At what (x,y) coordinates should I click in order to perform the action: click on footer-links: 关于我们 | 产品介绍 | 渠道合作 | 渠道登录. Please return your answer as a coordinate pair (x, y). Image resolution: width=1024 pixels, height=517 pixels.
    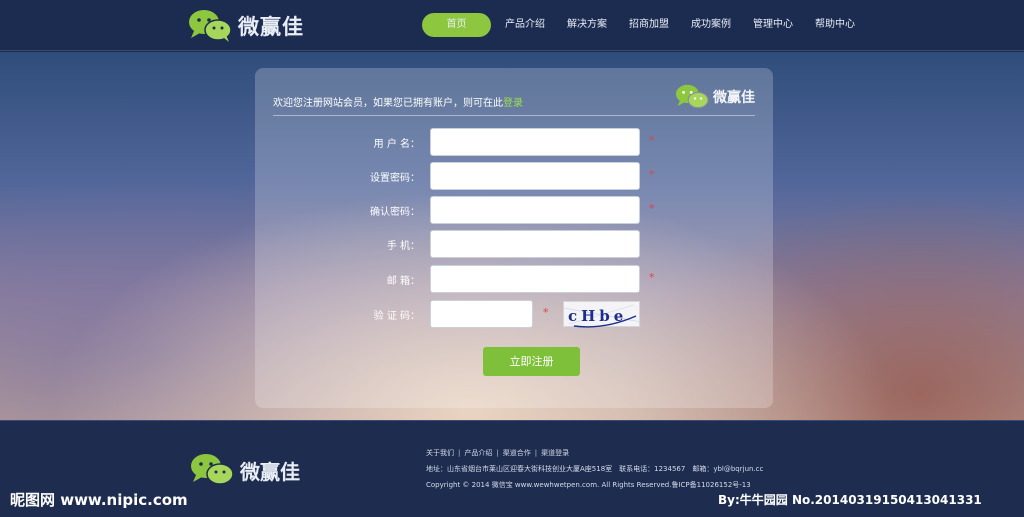
    Looking at the image, I should click on (497, 453).